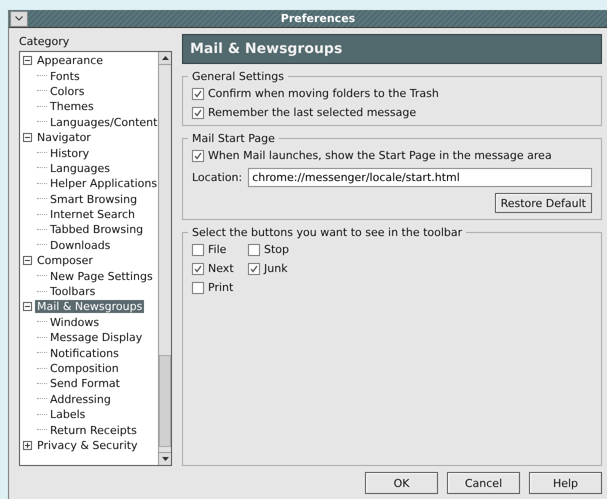  Describe the element at coordinates (216, 249) in the screenshot. I see `checkbox-option: File` at that location.